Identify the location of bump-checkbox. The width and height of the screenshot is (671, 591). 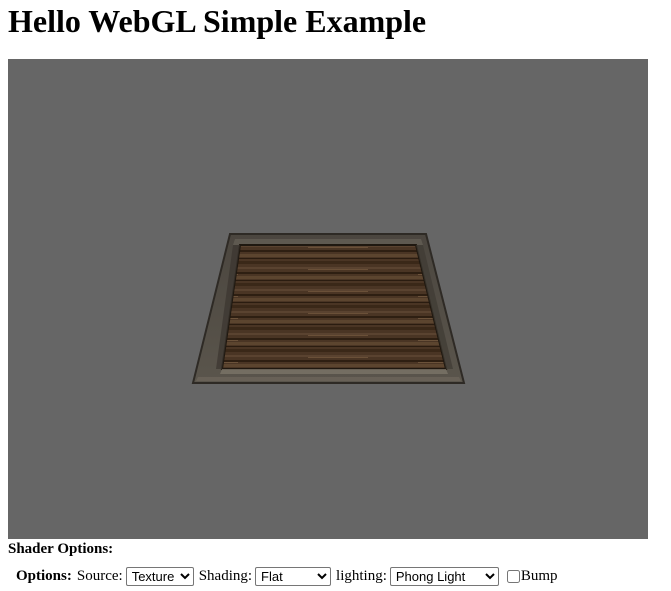
(513, 576).